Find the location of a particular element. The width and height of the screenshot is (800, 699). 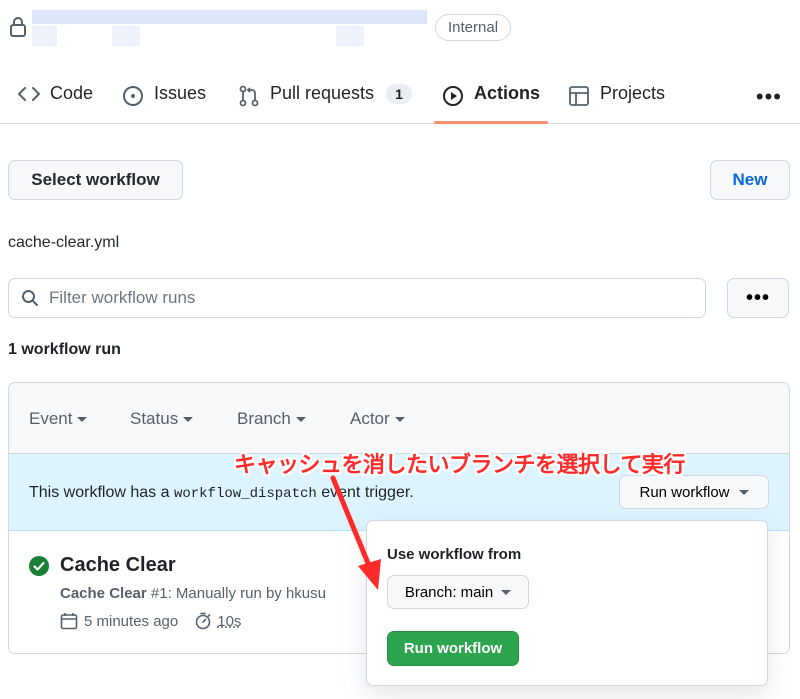

select-workflow-button: Select workflow is located at coordinates (95, 180).